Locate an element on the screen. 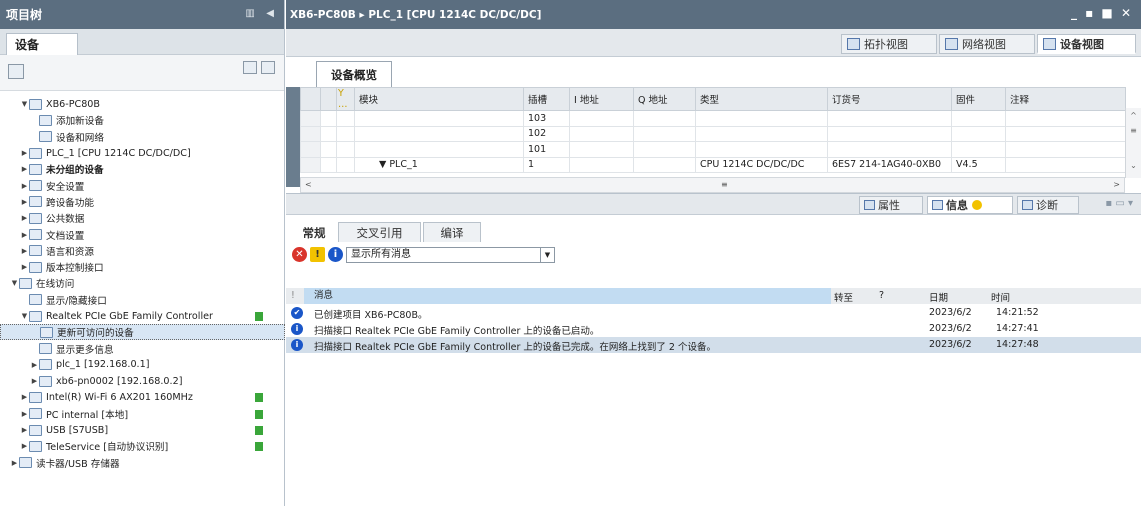 This screenshot has height=506, width=1141. col-header-i-address: I 地址 is located at coordinates (601, 99).